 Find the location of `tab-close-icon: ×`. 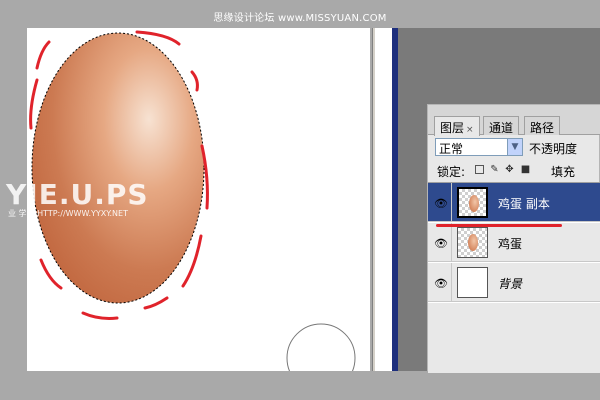

tab-close-icon: × is located at coordinates (470, 130).